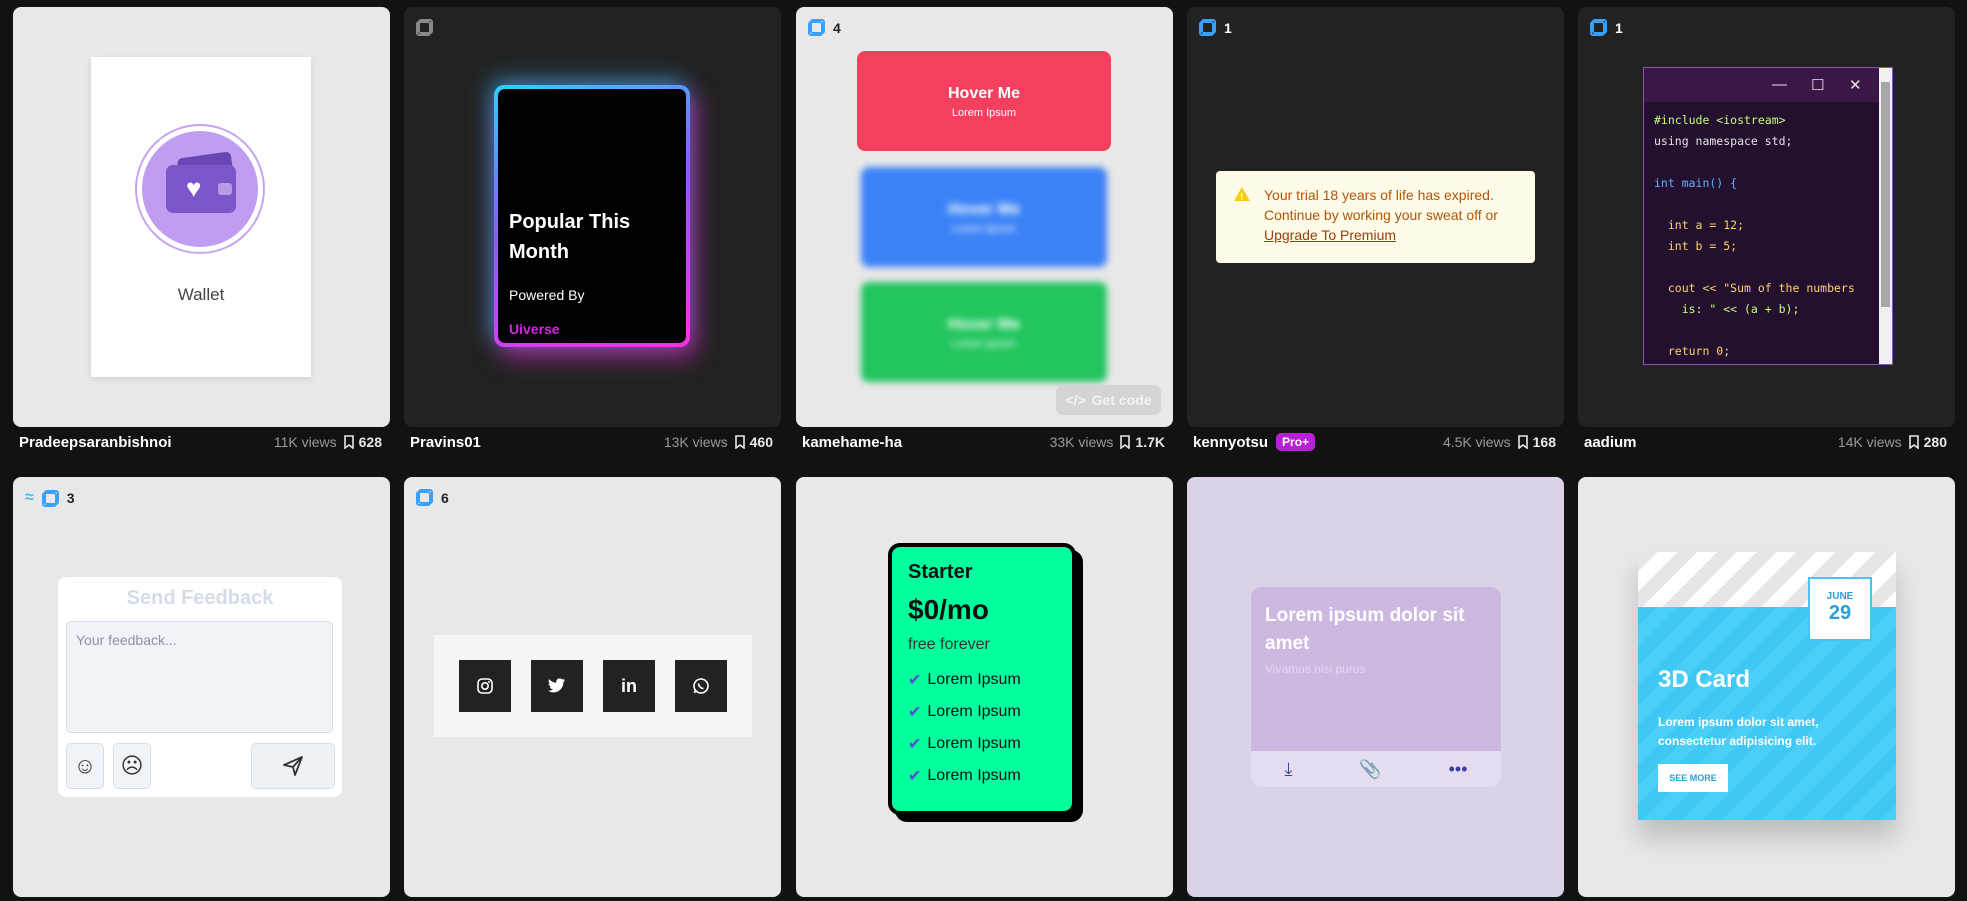 The height and width of the screenshot is (901, 1967). Describe the element at coordinates (1704, 679) in the screenshot. I see `three-d-card-title: 3D Card` at that location.